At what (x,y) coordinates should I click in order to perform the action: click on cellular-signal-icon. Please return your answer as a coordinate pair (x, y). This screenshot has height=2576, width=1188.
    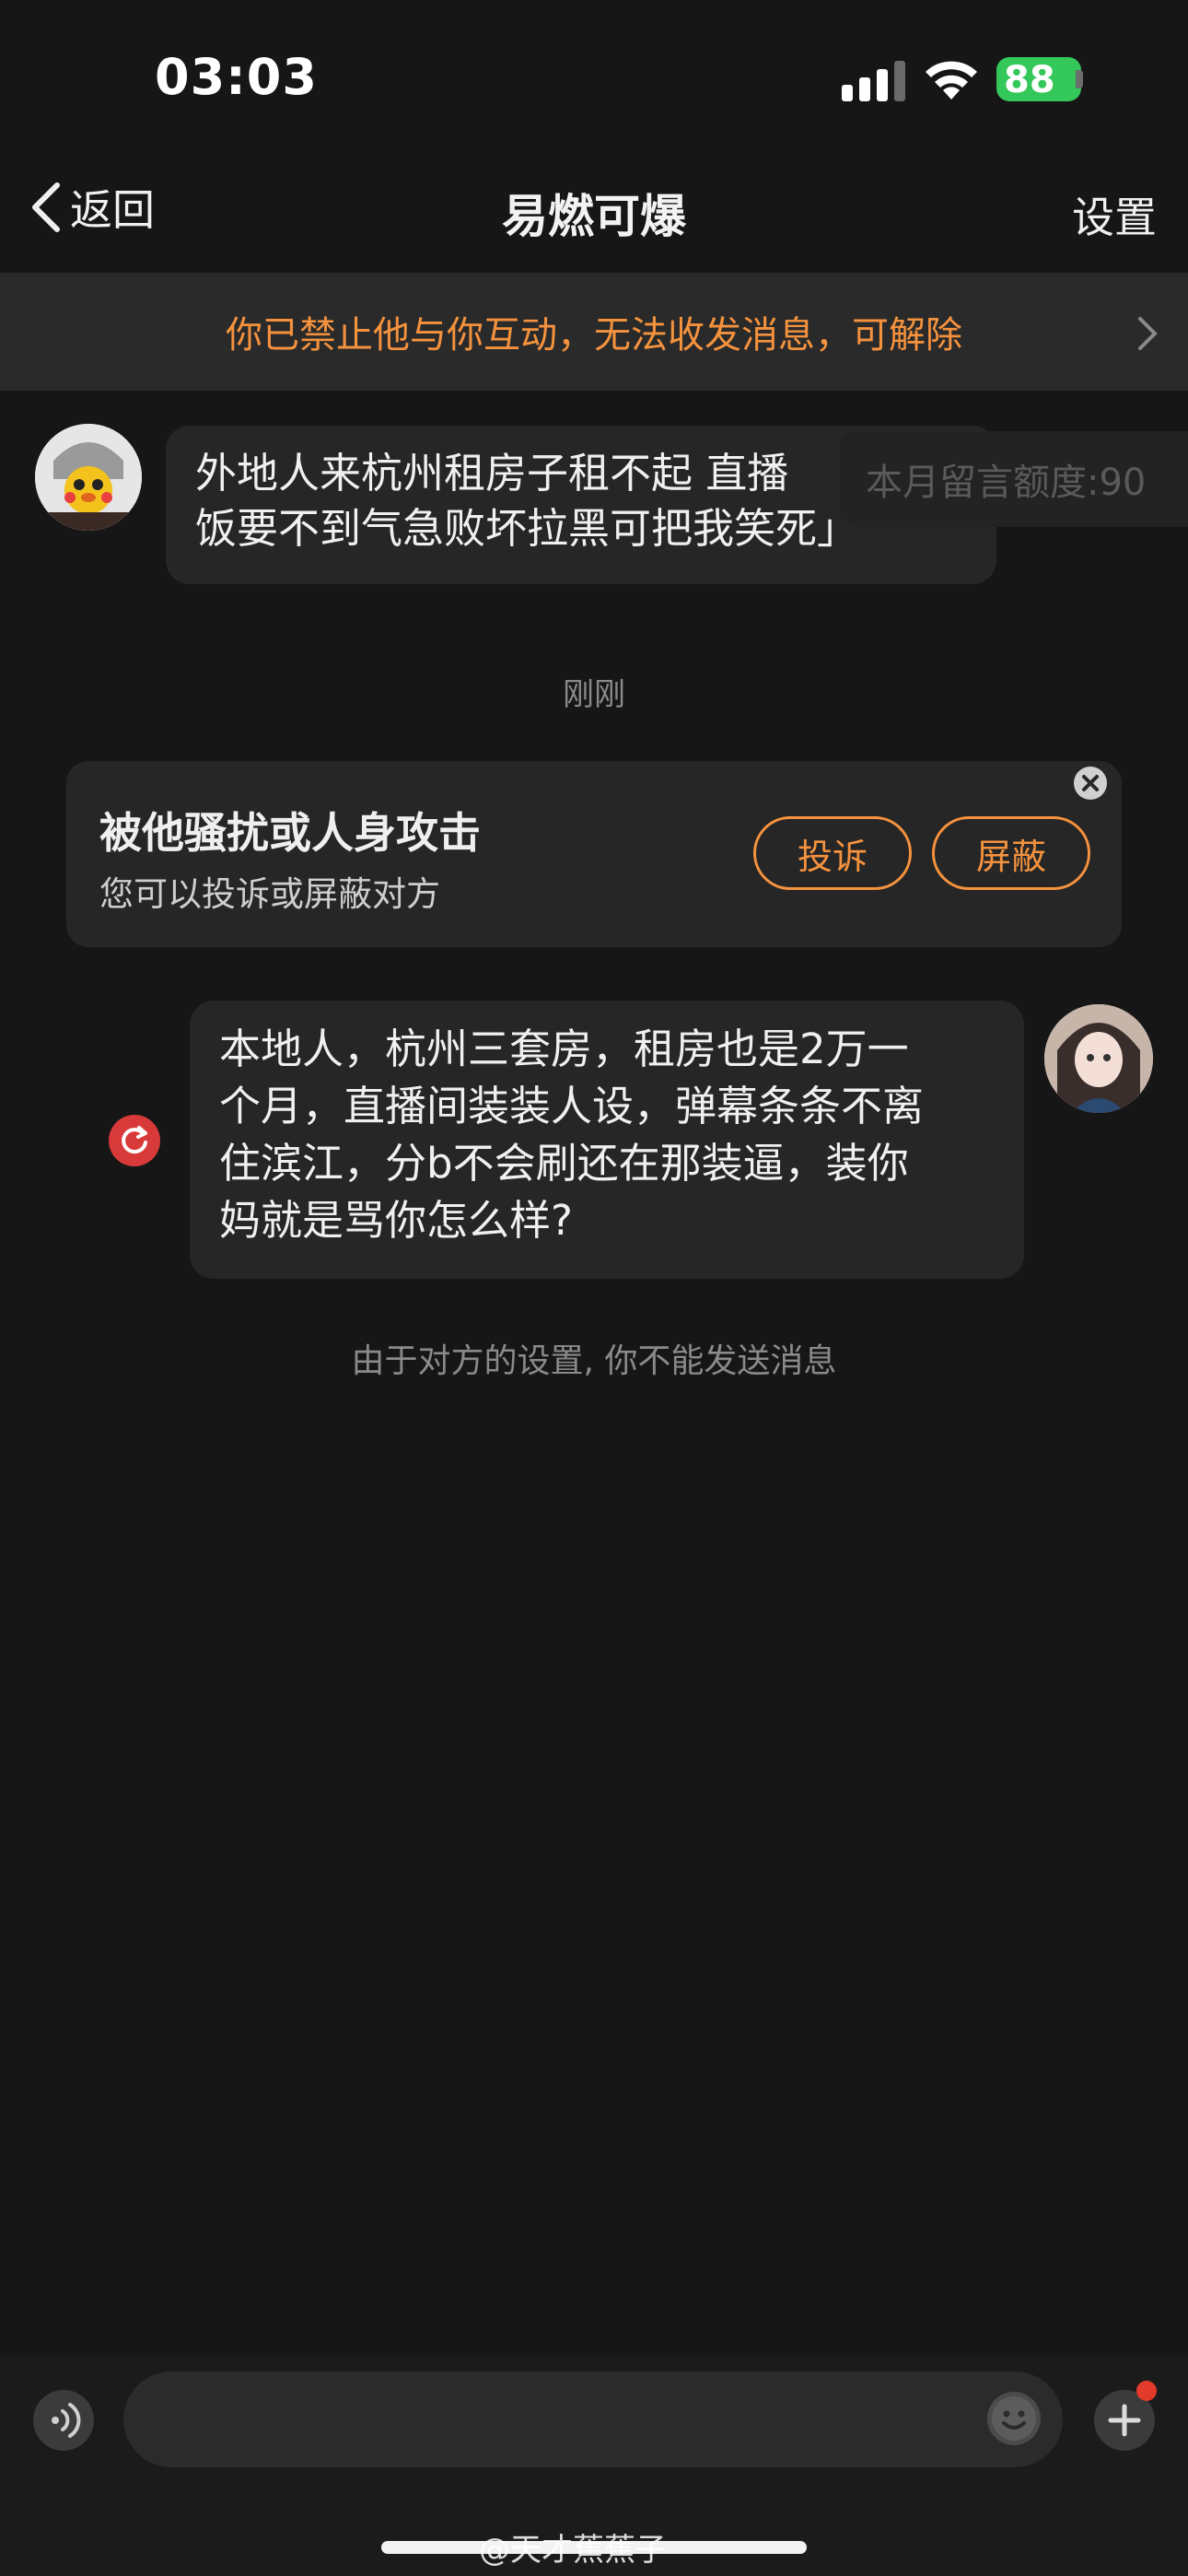
    Looking at the image, I should click on (873, 81).